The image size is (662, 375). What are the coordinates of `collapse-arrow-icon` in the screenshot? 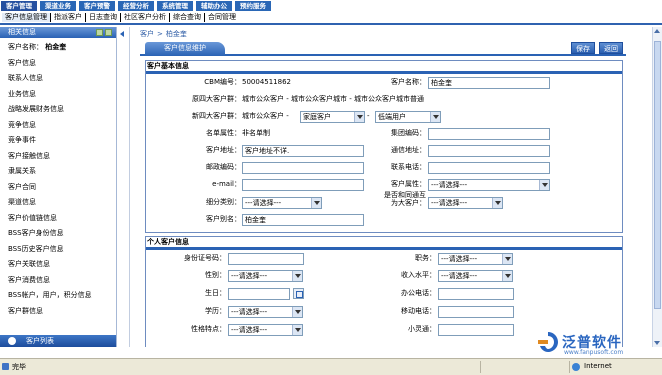 It's located at (122, 34).